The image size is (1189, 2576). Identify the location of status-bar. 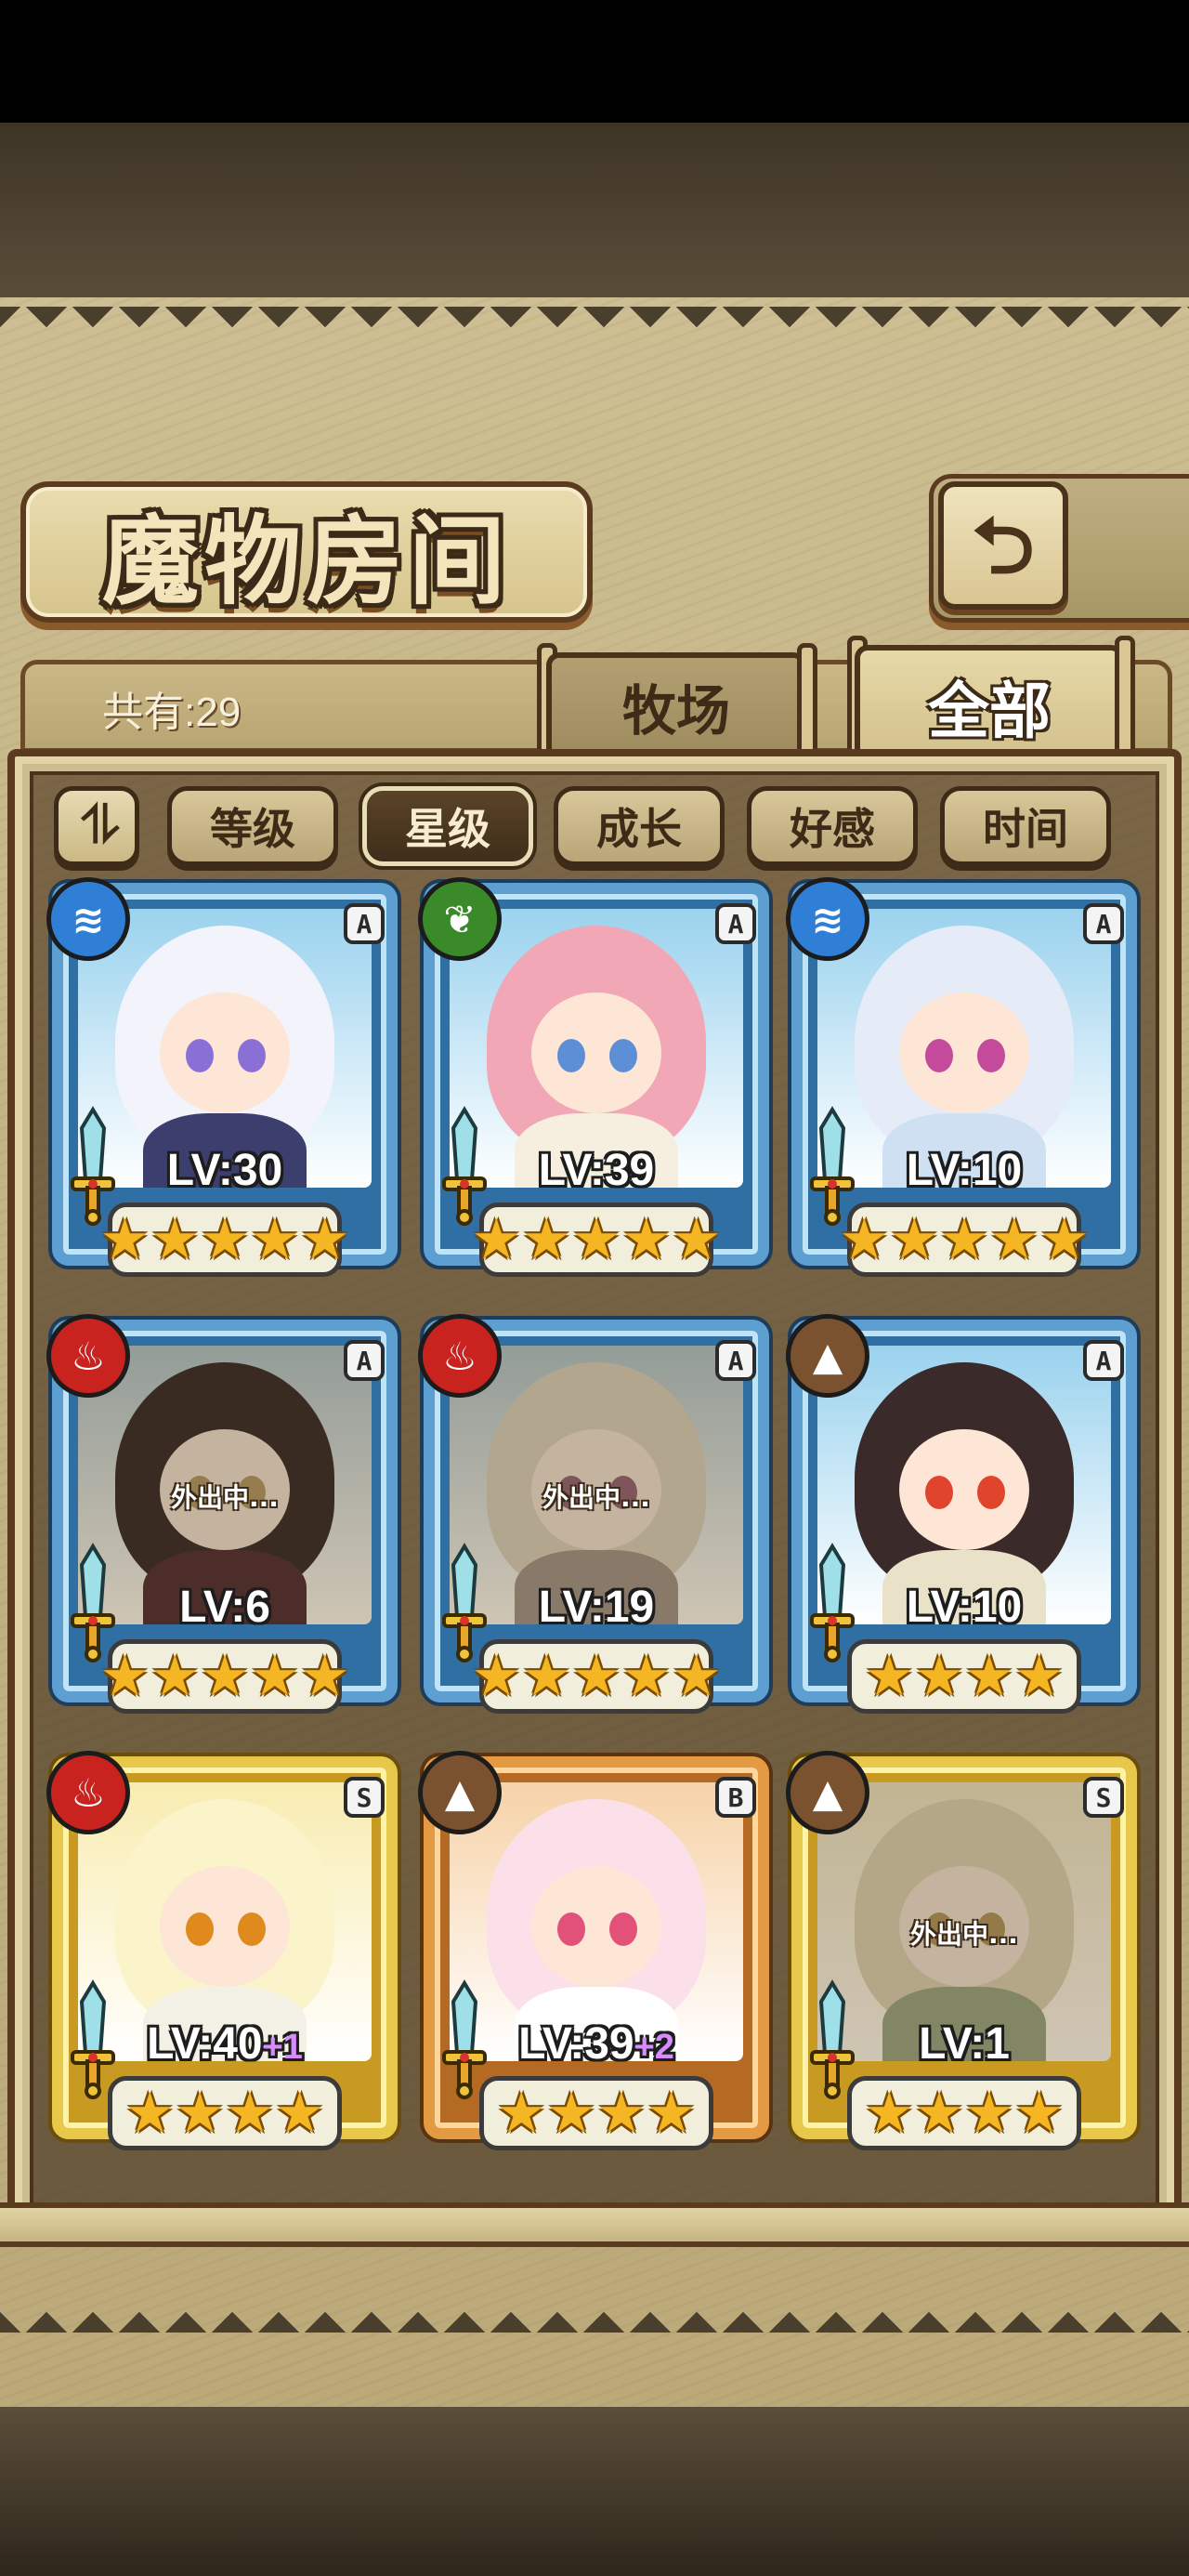
(594, 61).